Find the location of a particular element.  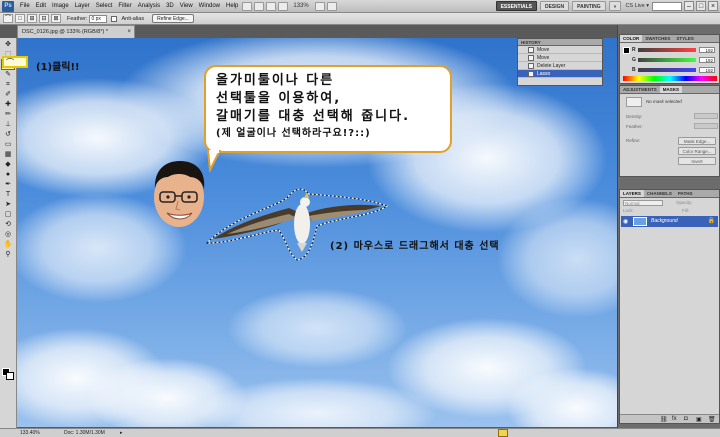

spot-healing-tool-icon: ✚ is located at coordinates (8, 104).